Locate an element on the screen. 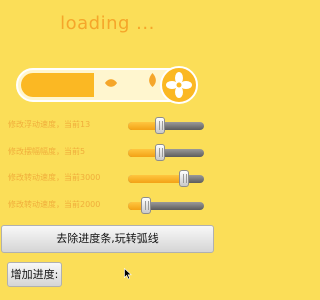  progress-fill is located at coordinates (57, 85).